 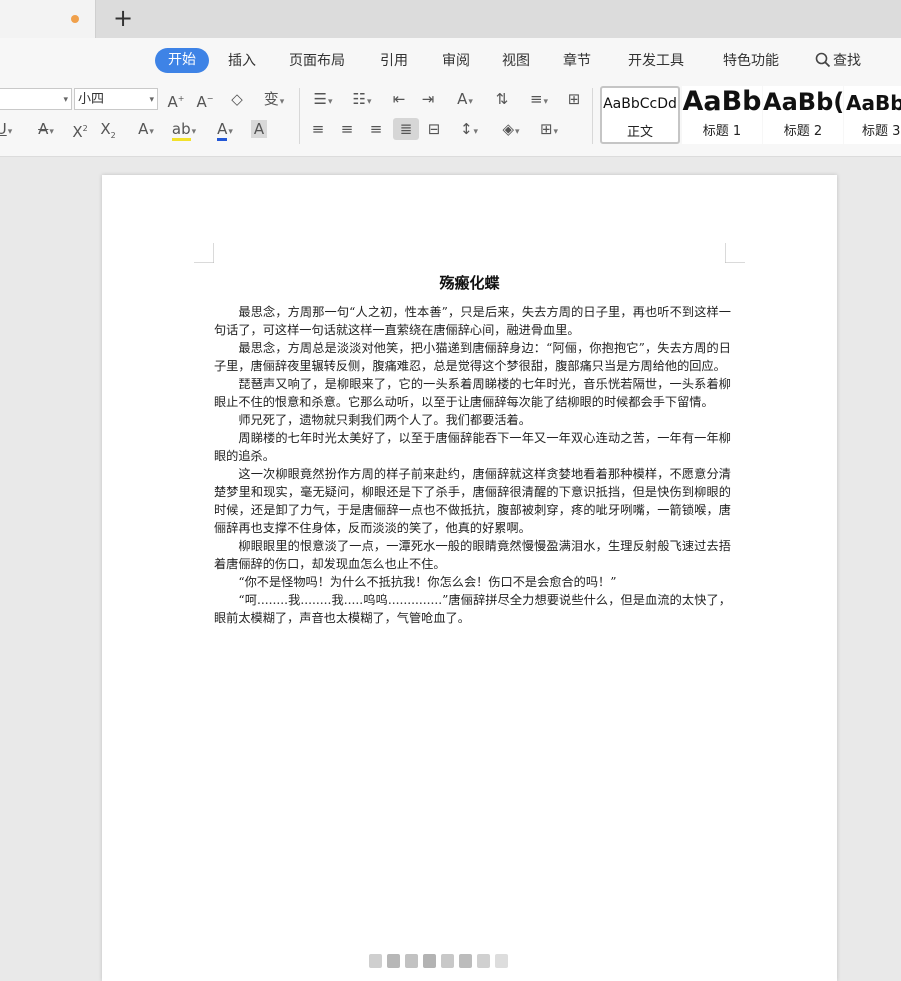 What do you see at coordinates (722, 131) in the screenshot?
I see `style-name: 标题 1` at bounding box center [722, 131].